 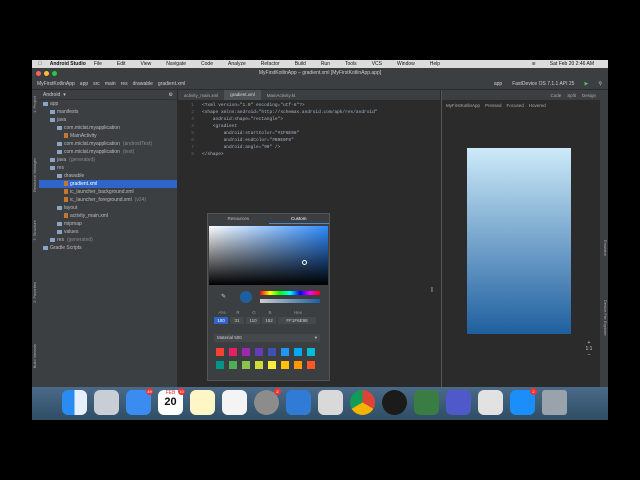 What do you see at coordinates (96, 84) in the screenshot?
I see `breadcrumb-item: src` at bounding box center [96, 84].